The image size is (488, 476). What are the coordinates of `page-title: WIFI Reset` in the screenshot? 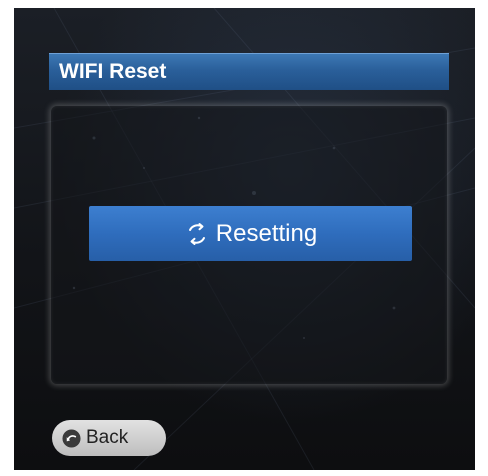 It's located at (113, 71).